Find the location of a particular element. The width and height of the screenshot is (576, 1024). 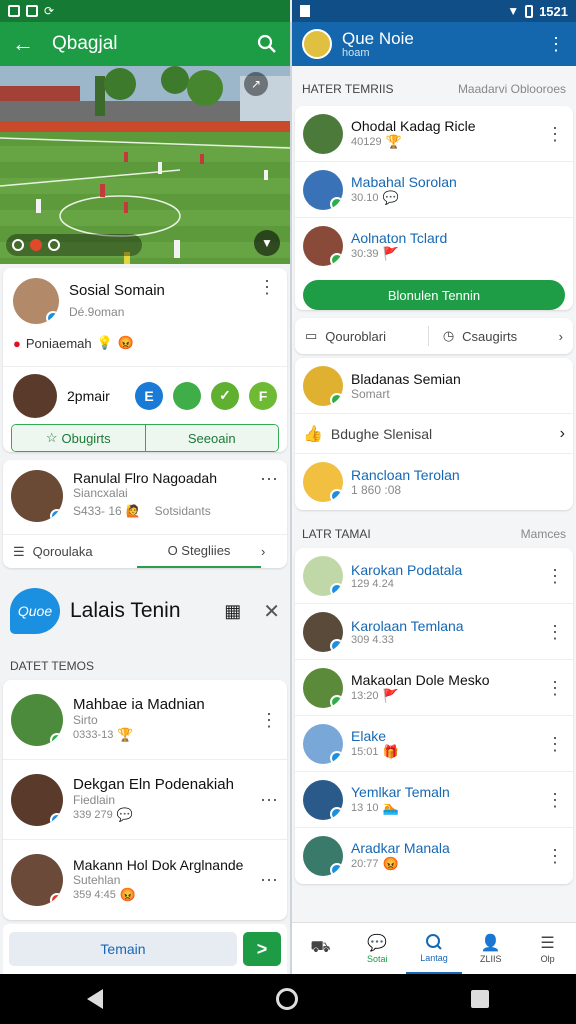

profile-avatar is located at coordinates (37, 496).